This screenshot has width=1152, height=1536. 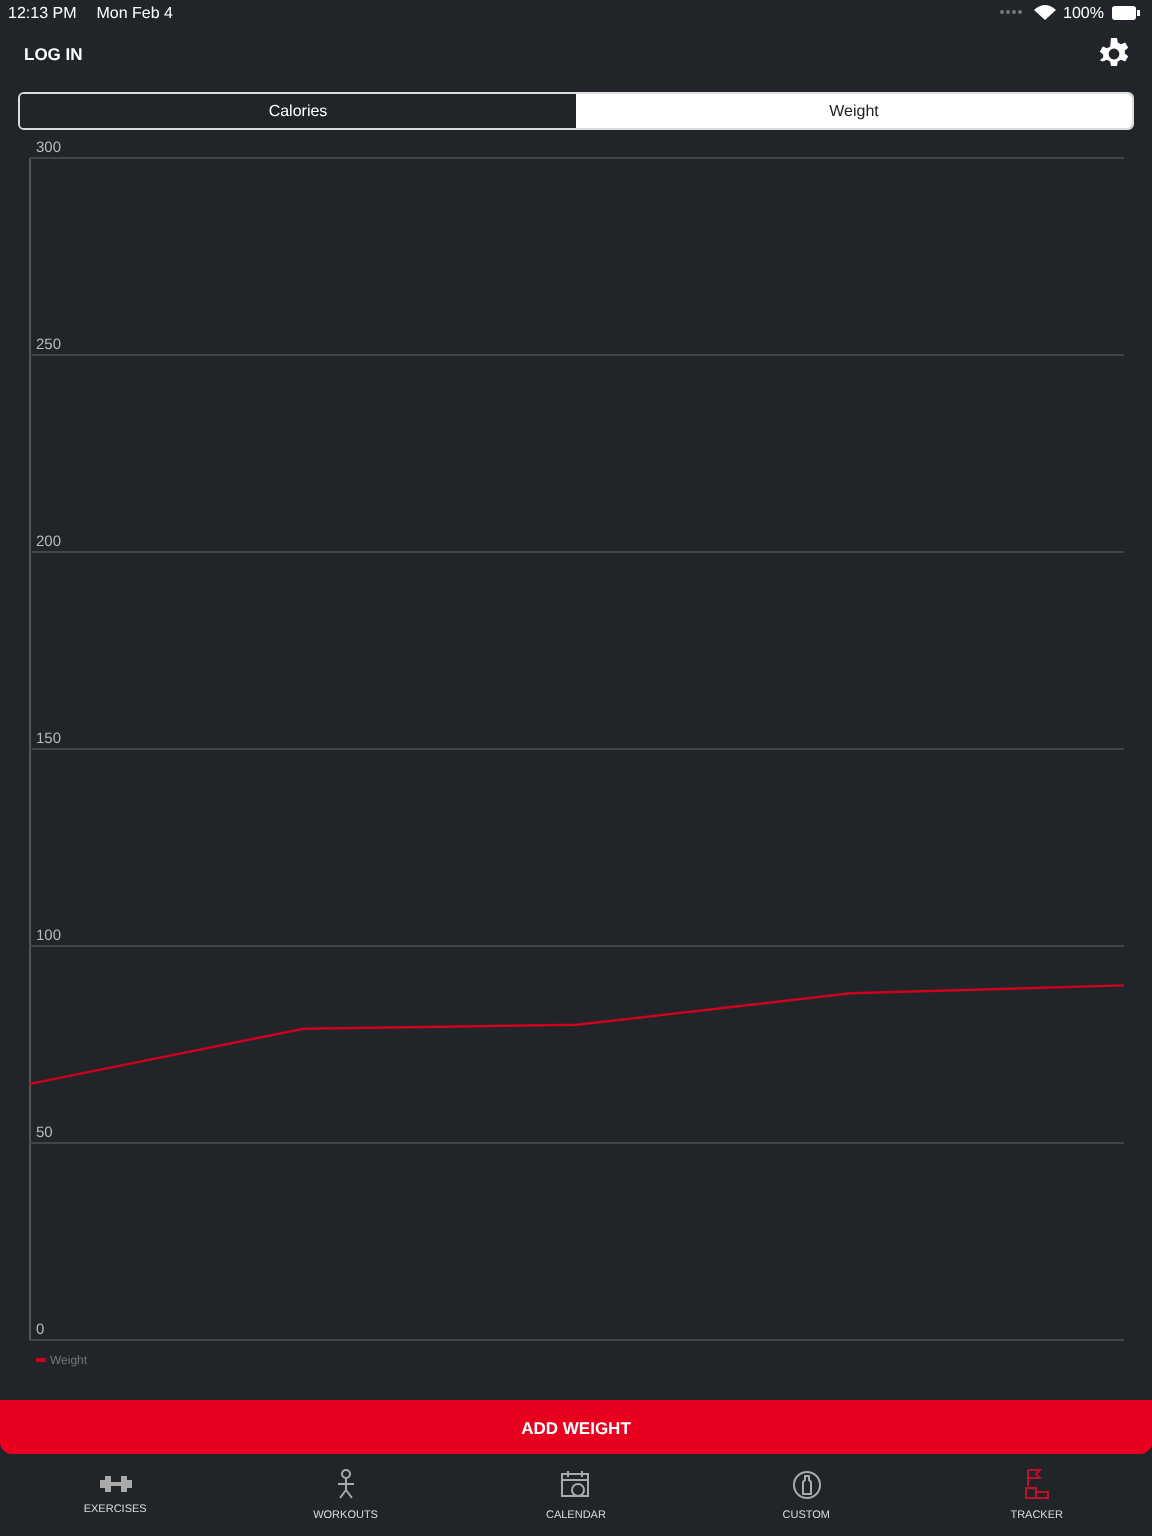 I want to click on login-link: LOG IN, so click(x=53, y=54).